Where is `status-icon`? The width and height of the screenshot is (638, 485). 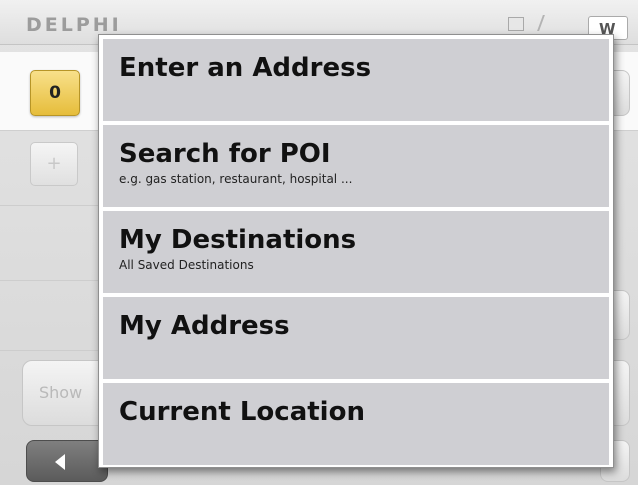
status-icon is located at coordinates (516, 24).